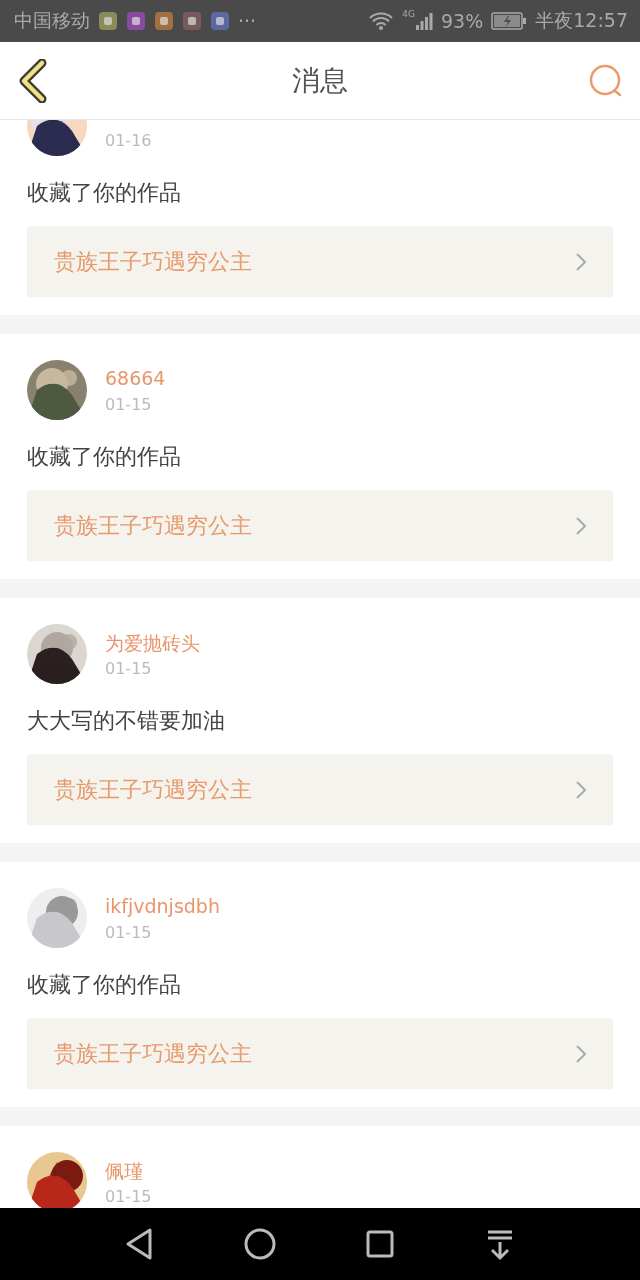 The height and width of the screenshot is (1280, 640). Describe the element at coordinates (509, 21) in the screenshot. I see `battery-charging-icon` at that location.